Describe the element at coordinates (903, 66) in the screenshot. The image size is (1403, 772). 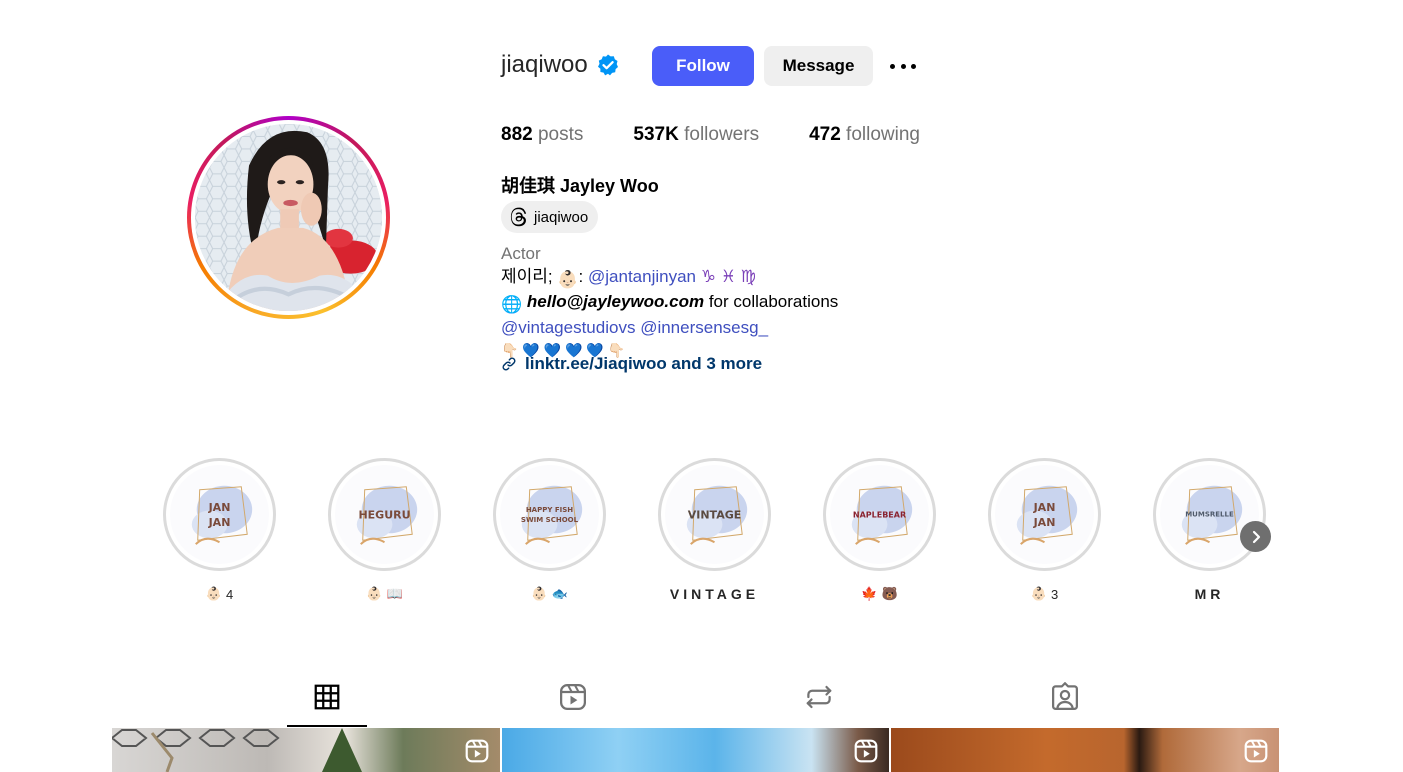
I see `more-options-icon` at that location.